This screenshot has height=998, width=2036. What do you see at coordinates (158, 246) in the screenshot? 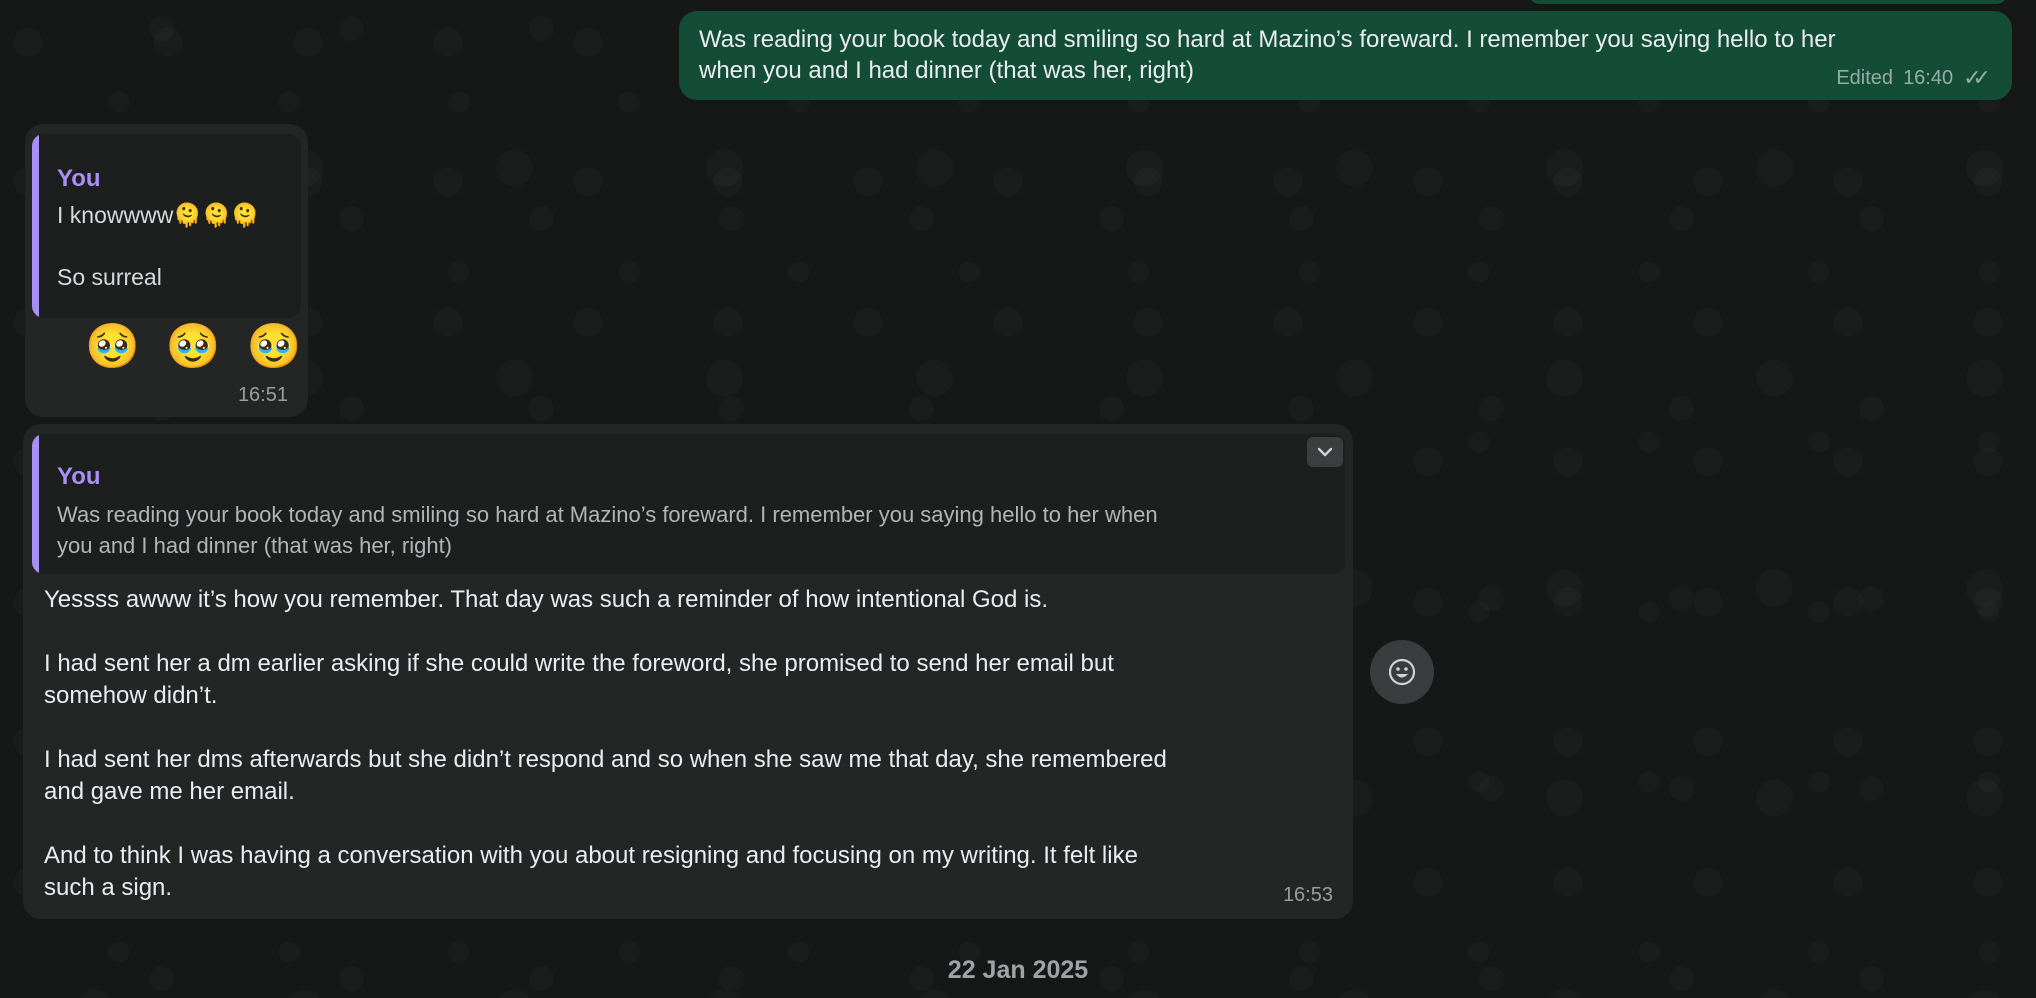
I see `quote-text: I knowwww🫠🫠🫠 So surreal` at bounding box center [158, 246].